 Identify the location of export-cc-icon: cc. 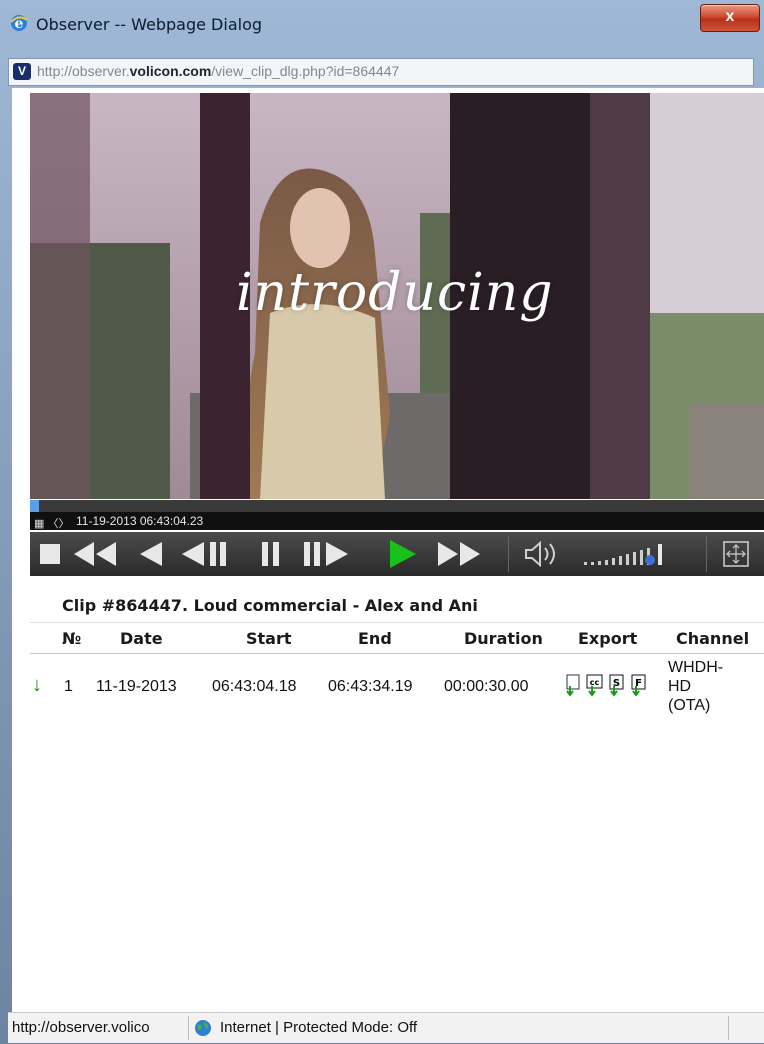
(595, 685).